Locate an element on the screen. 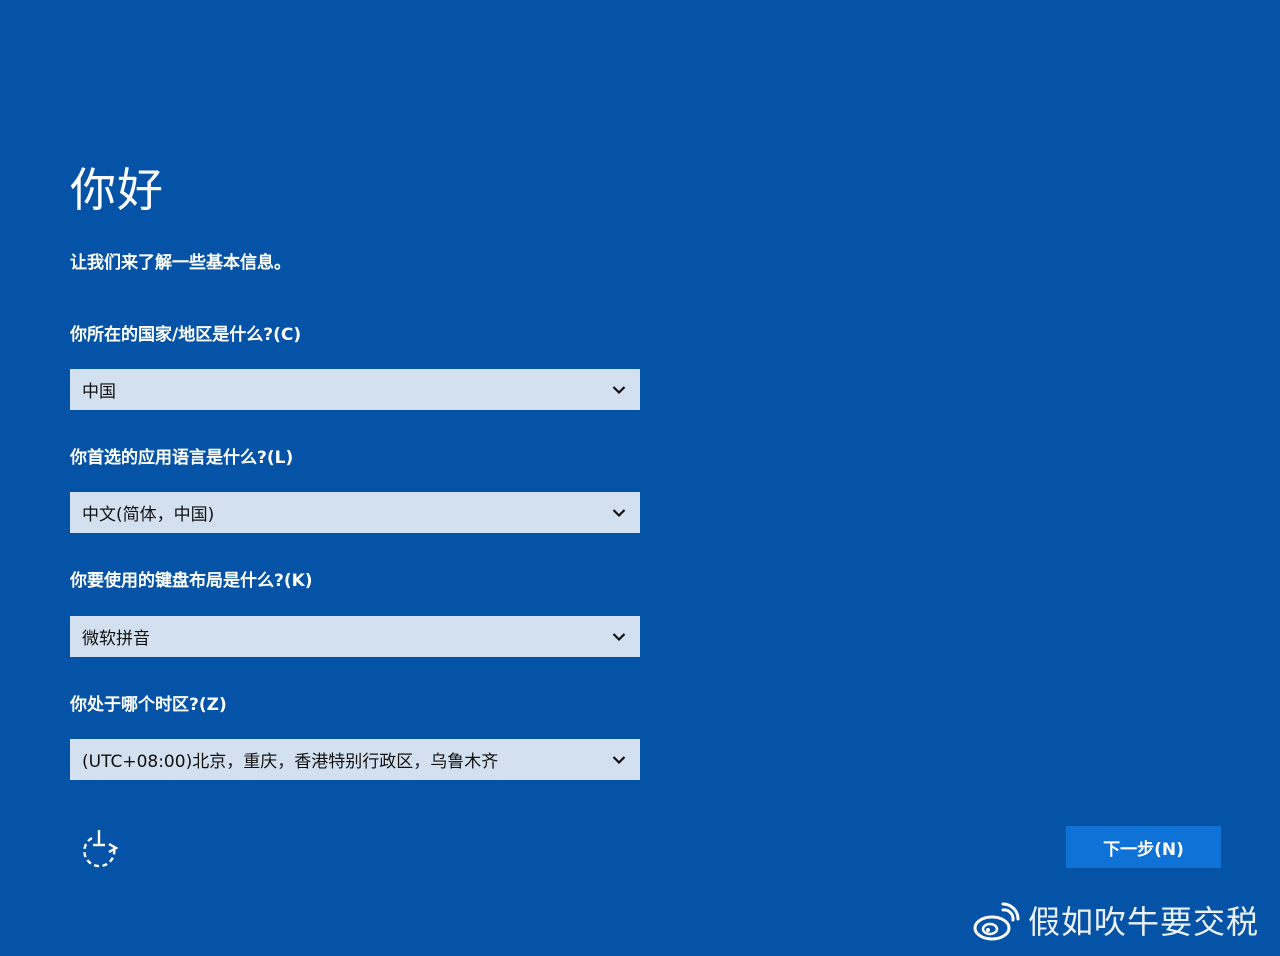 This screenshot has width=1280, height=956. country-select: 中国 is located at coordinates (355, 389).